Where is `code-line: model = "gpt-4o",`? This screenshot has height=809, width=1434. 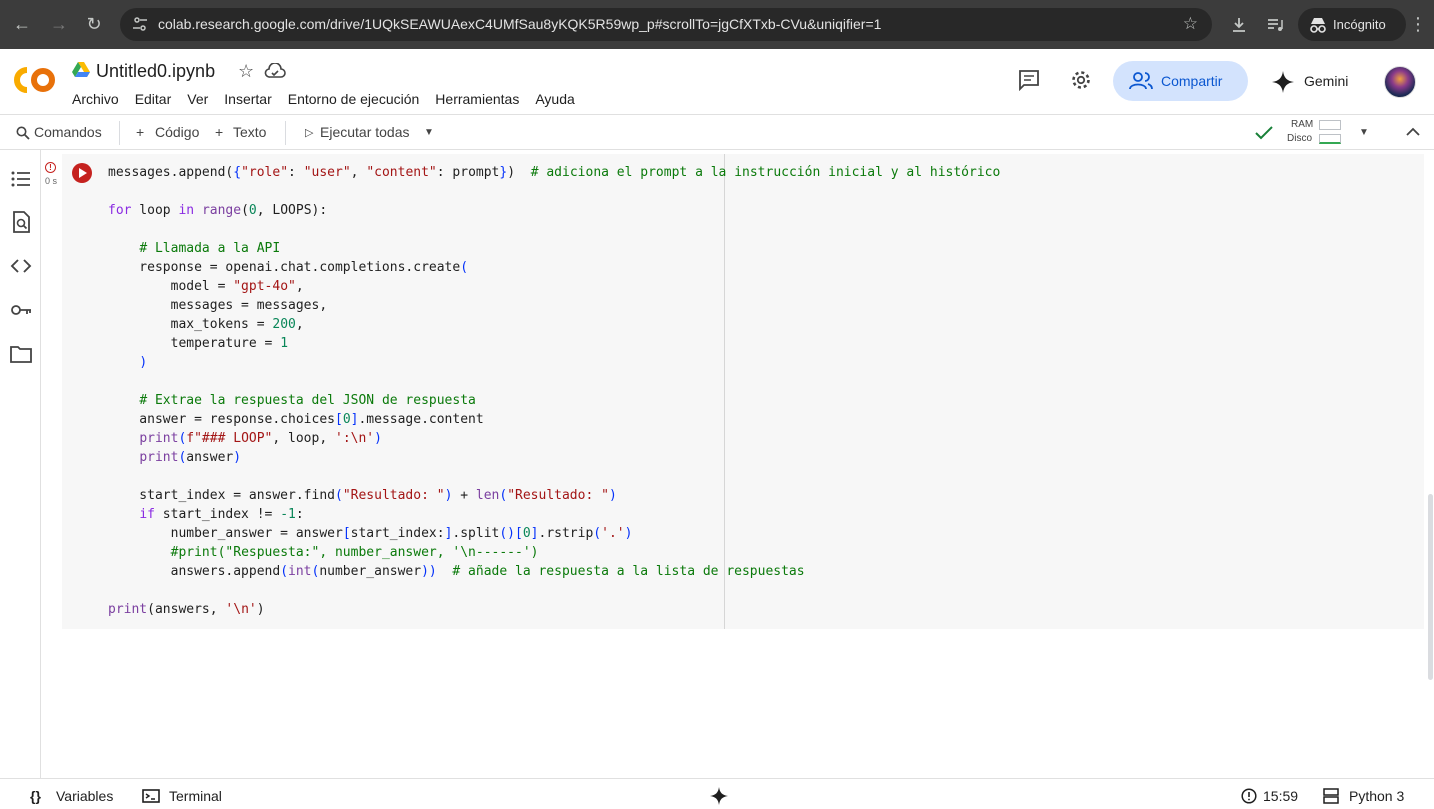 code-line: model = "gpt-4o", is located at coordinates (206, 286).